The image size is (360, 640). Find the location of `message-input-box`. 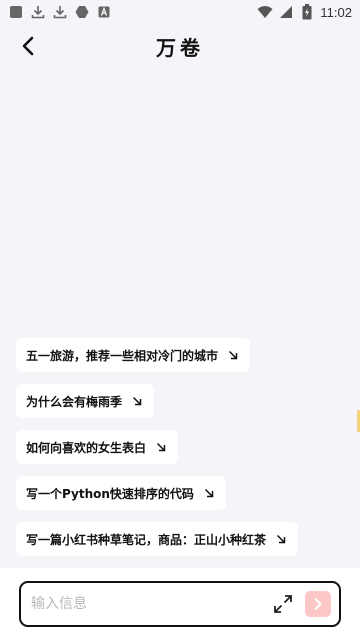

message-input-box is located at coordinates (180, 604).